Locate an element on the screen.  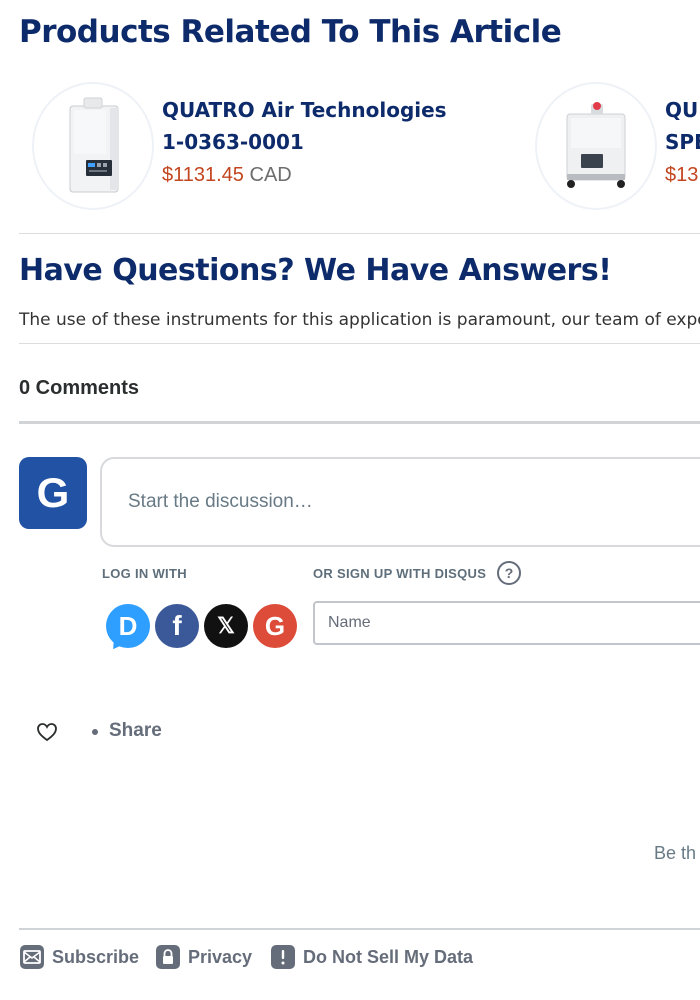
price-currency: CAD is located at coordinates (270, 175).